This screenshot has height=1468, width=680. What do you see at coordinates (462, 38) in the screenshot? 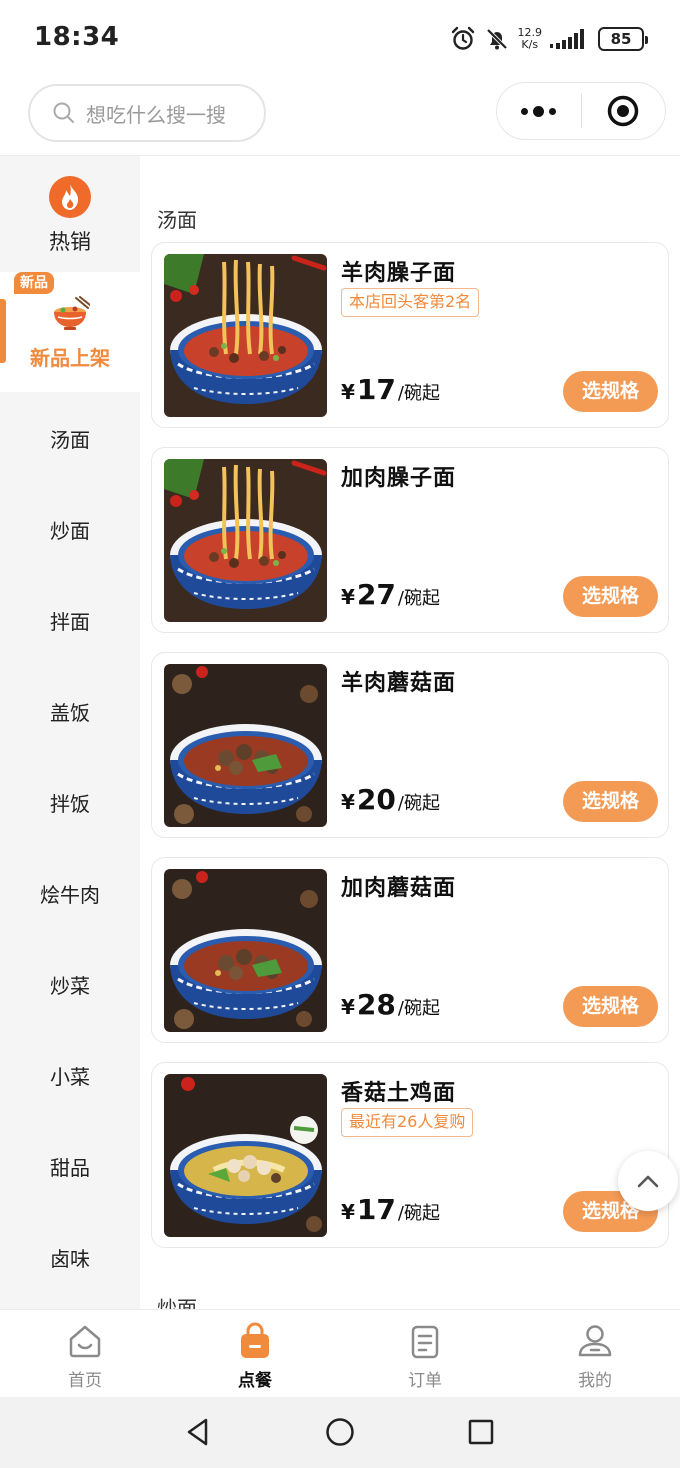
I see `alarm-icon` at bounding box center [462, 38].